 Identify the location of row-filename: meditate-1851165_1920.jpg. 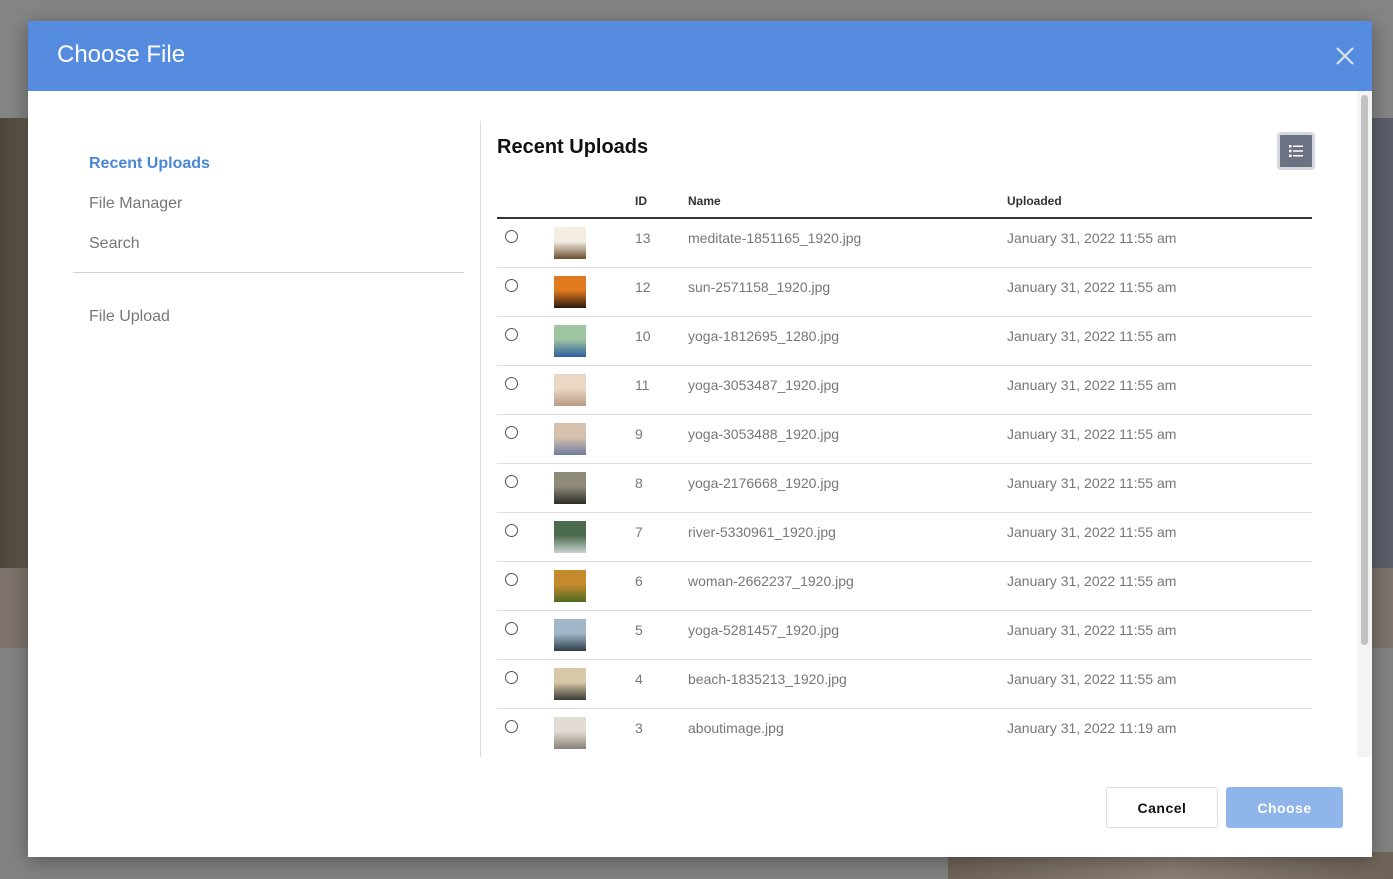
(775, 238).